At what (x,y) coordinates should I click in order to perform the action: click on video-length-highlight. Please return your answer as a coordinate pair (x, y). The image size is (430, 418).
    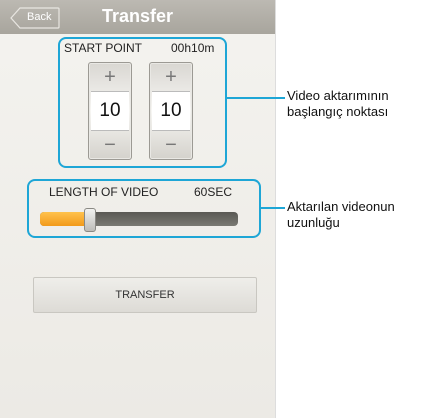
    Looking at the image, I should click on (144, 208).